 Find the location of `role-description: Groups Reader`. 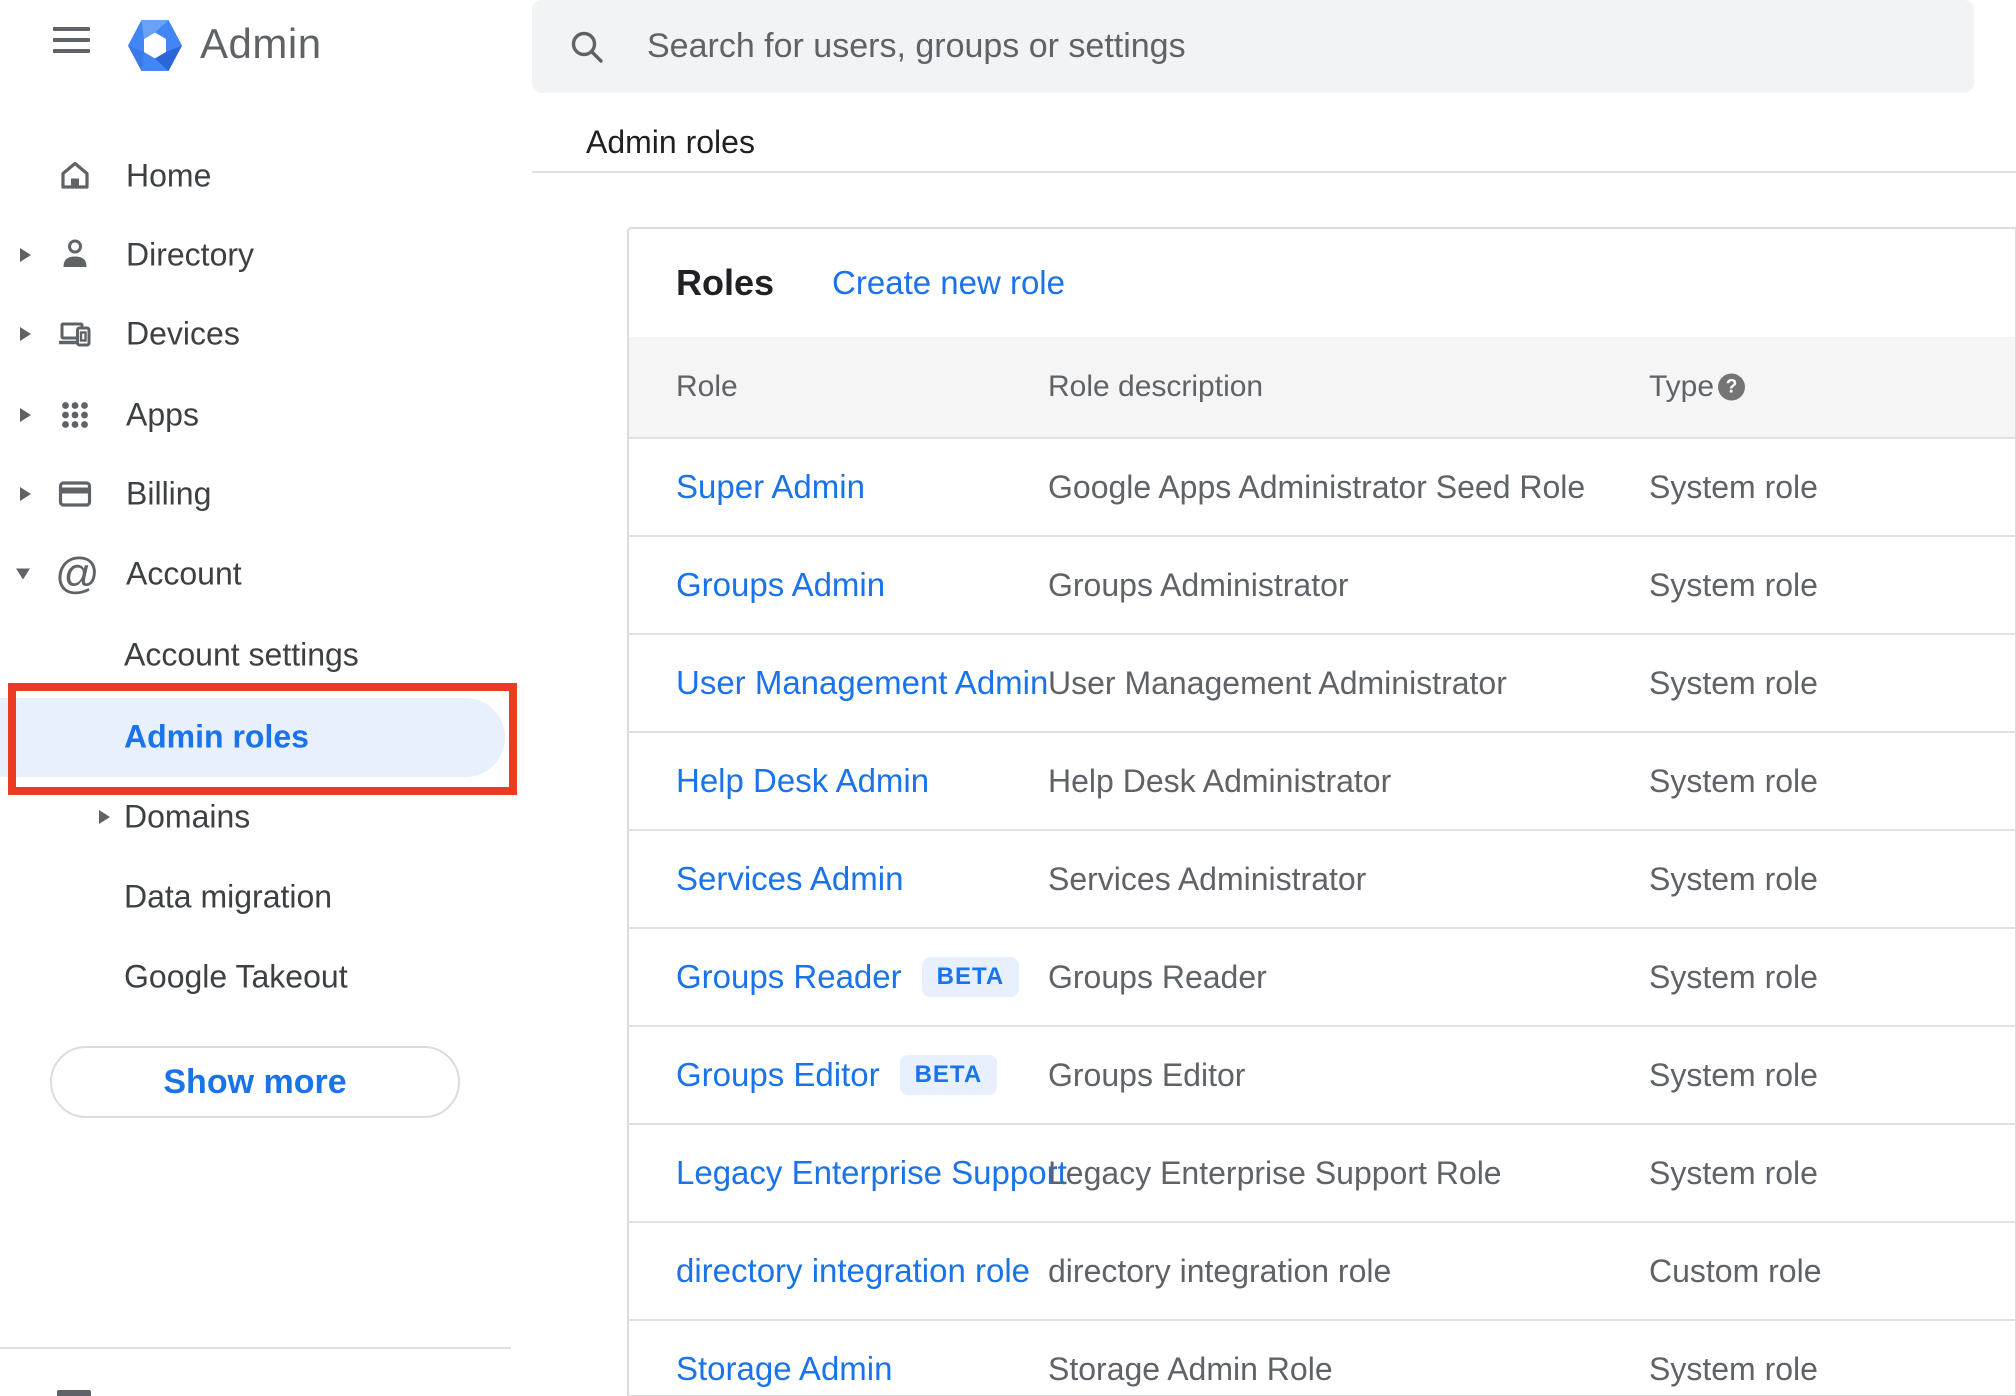

role-description: Groups Reader is located at coordinates (1157, 976).